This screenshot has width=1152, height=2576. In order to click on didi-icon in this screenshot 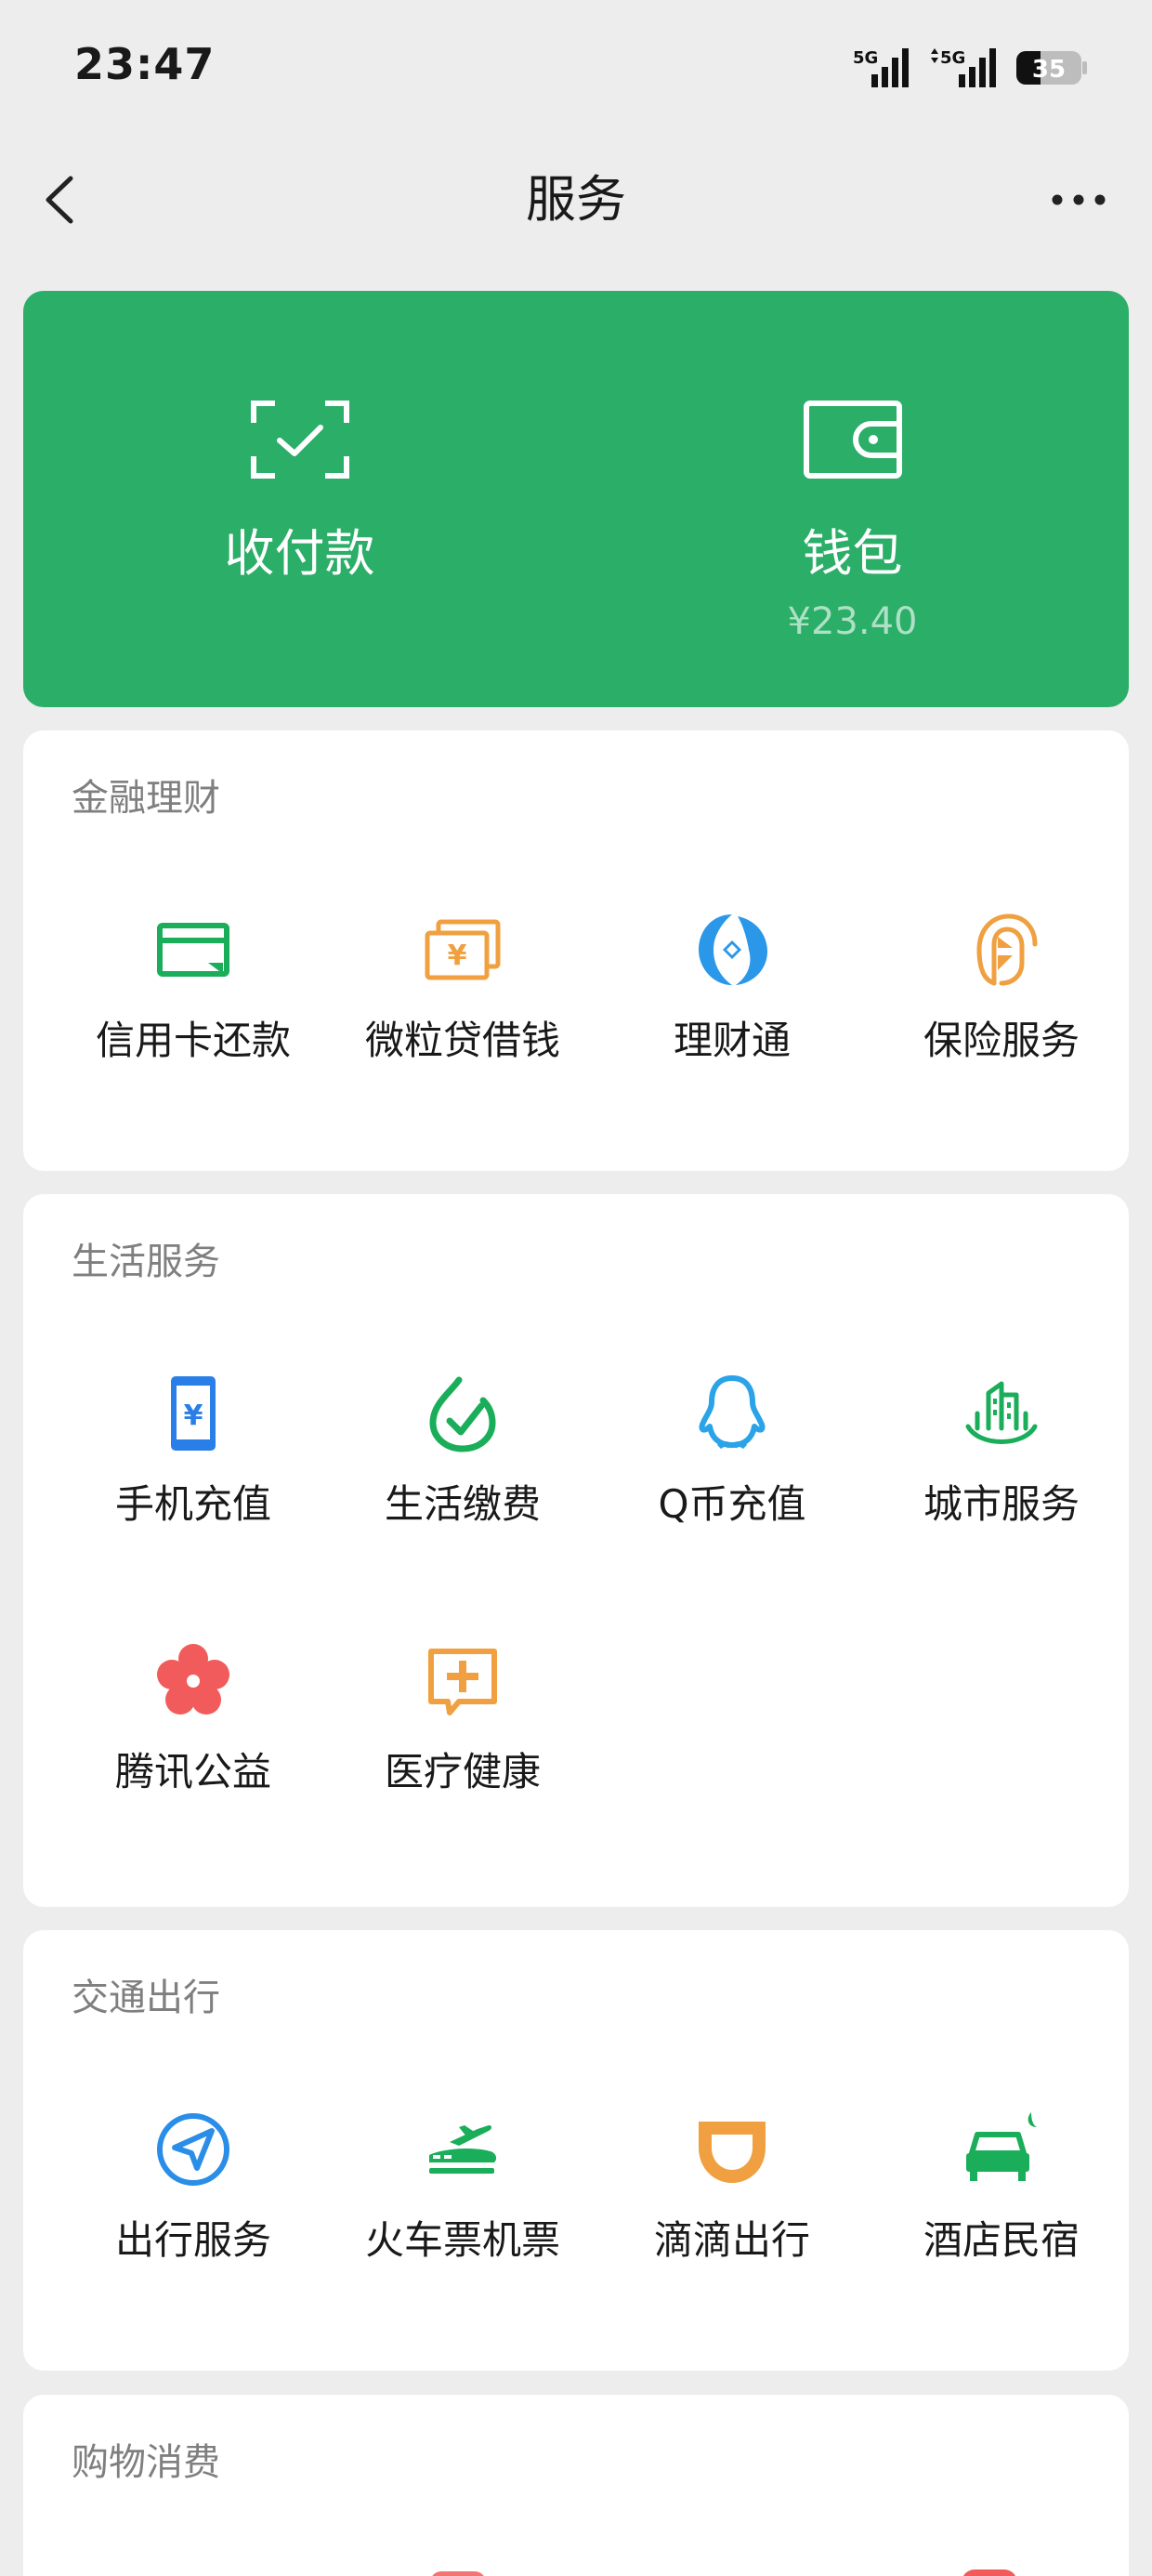, I will do `click(732, 2149)`.